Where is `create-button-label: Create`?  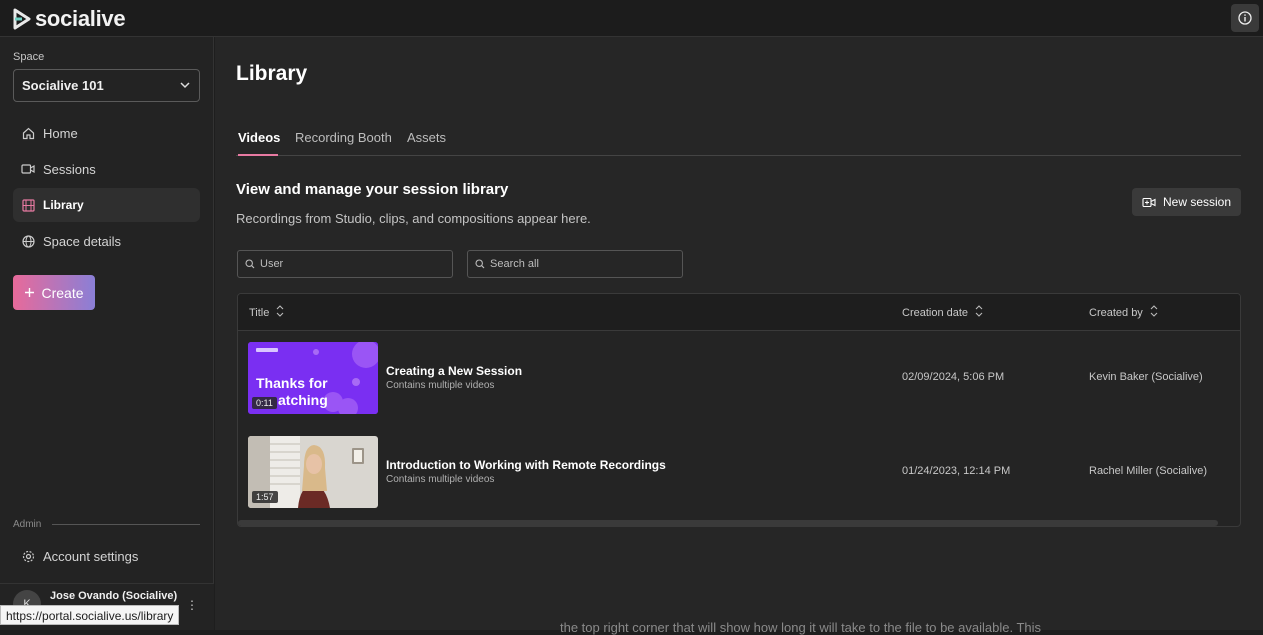
create-button-label: Create is located at coordinates (62, 292).